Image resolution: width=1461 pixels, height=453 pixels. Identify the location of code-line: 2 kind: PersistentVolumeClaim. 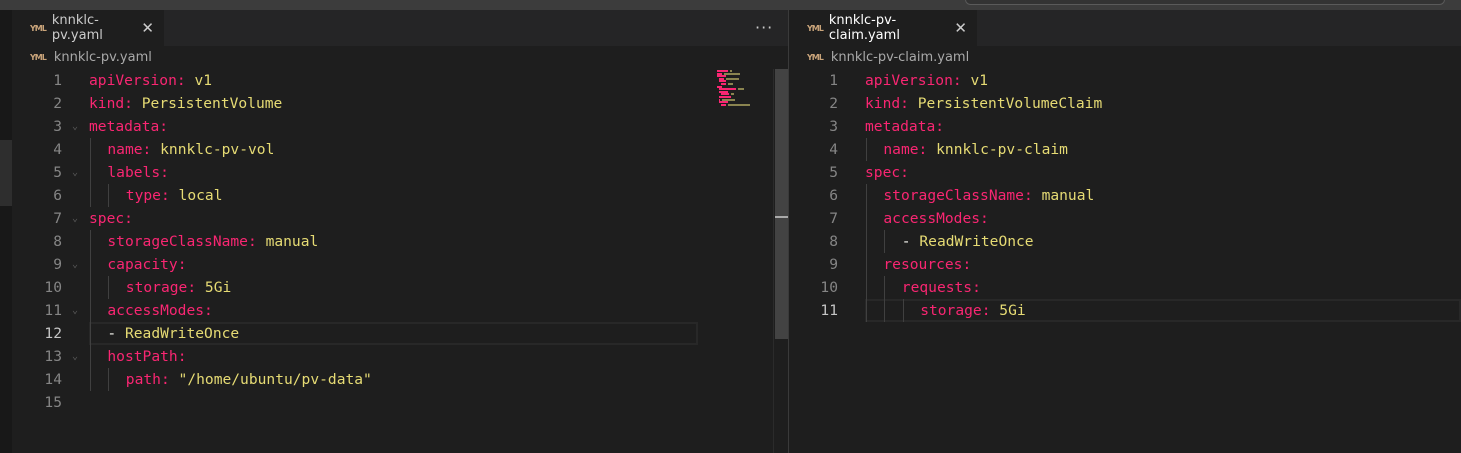
(1125, 103).